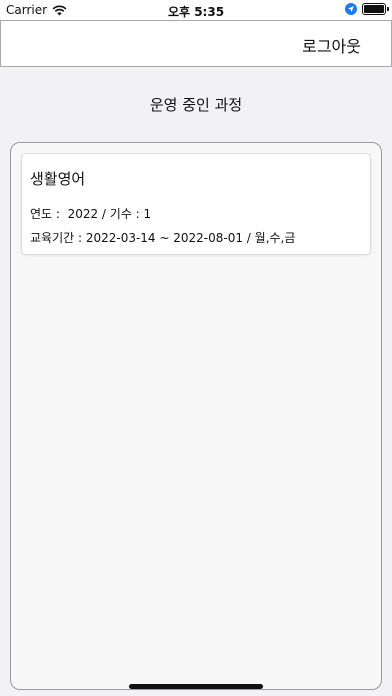  I want to click on home-indicator, so click(196, 686).